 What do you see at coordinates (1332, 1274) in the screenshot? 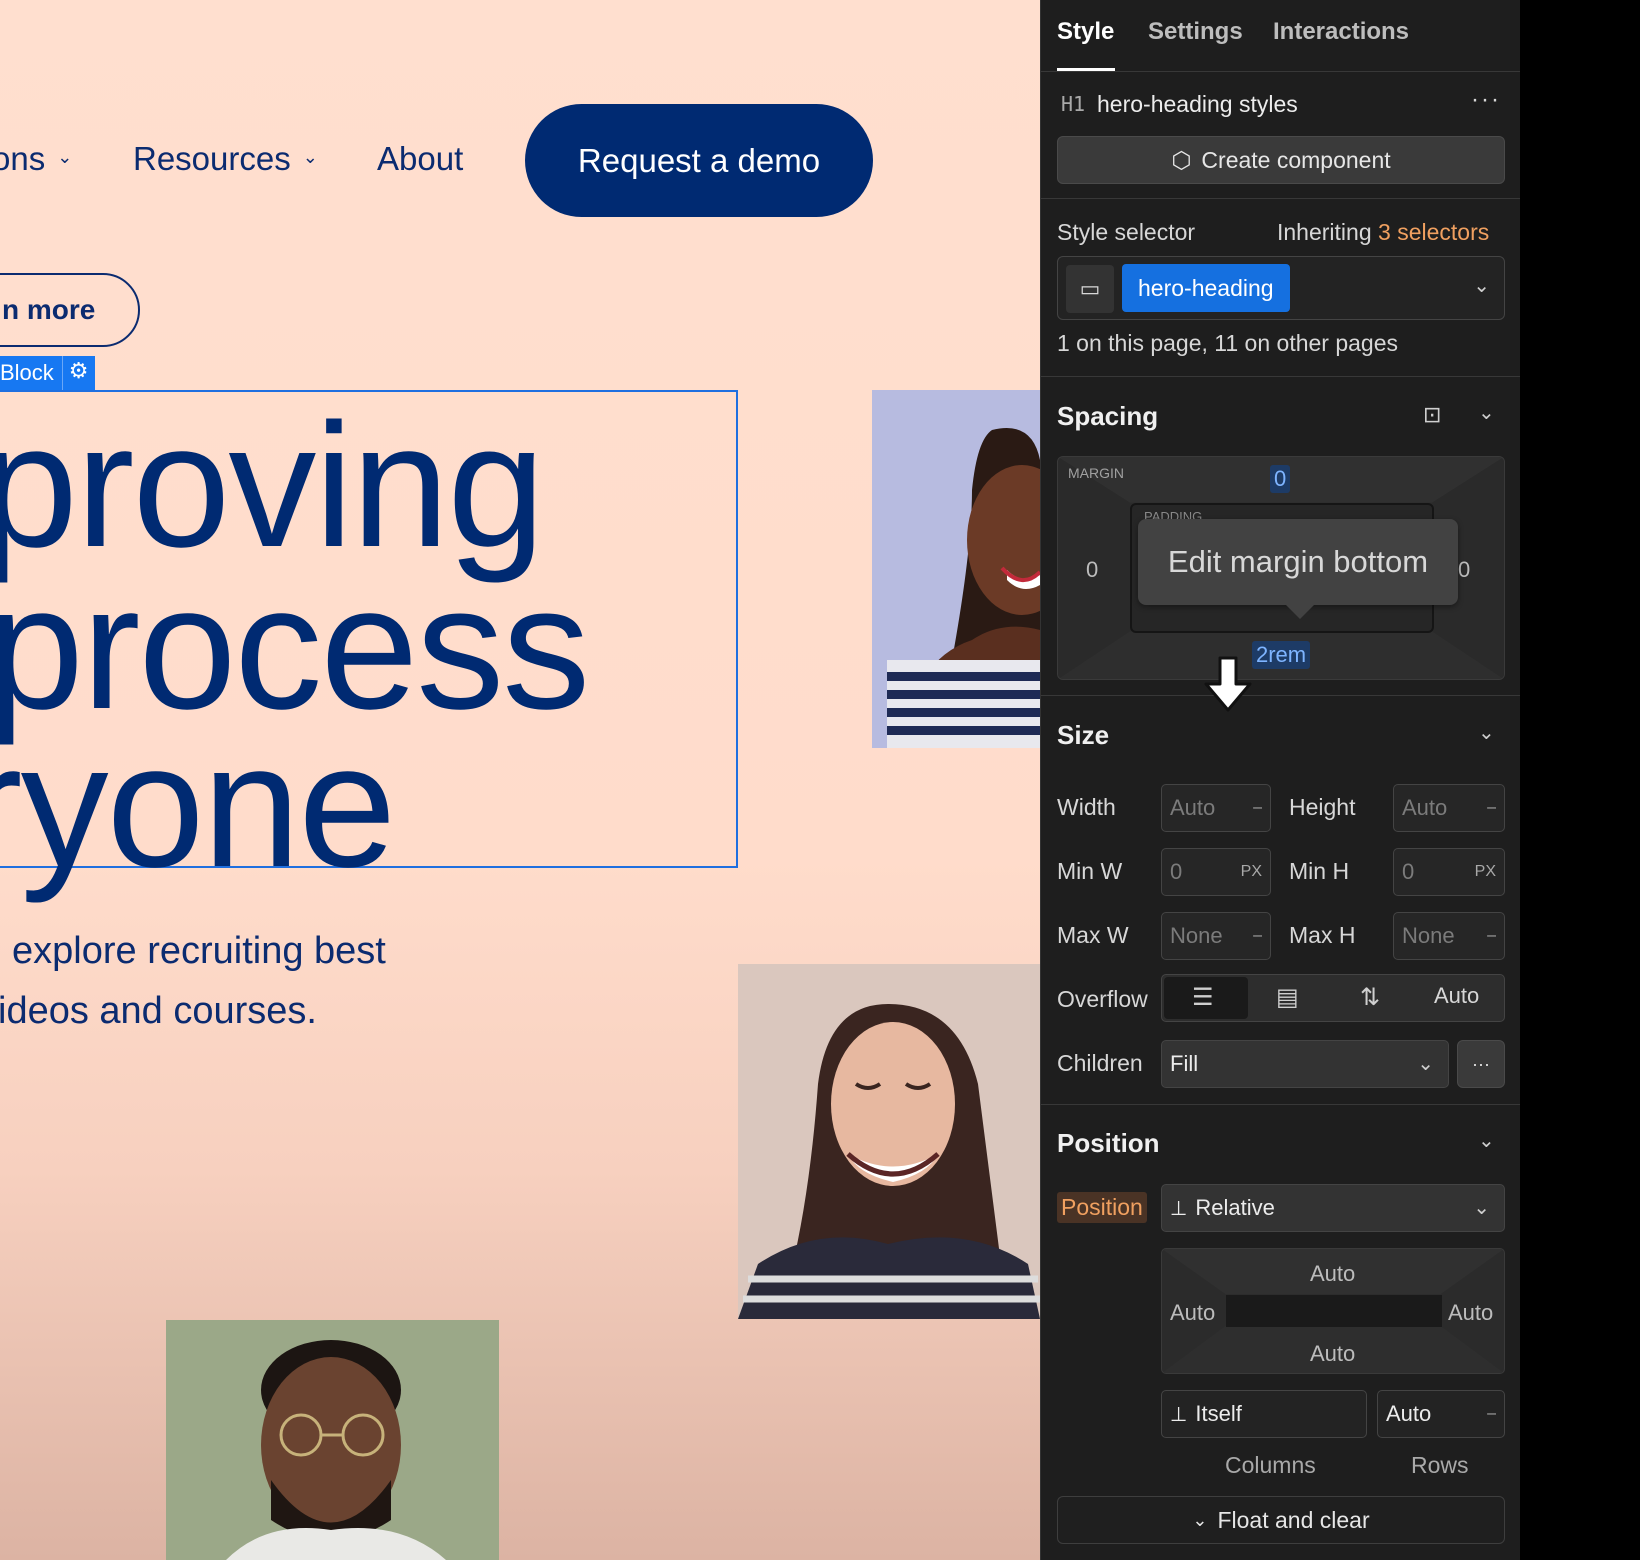
I see `position-top-value: Auto` at bounding box center [1332, 1274].